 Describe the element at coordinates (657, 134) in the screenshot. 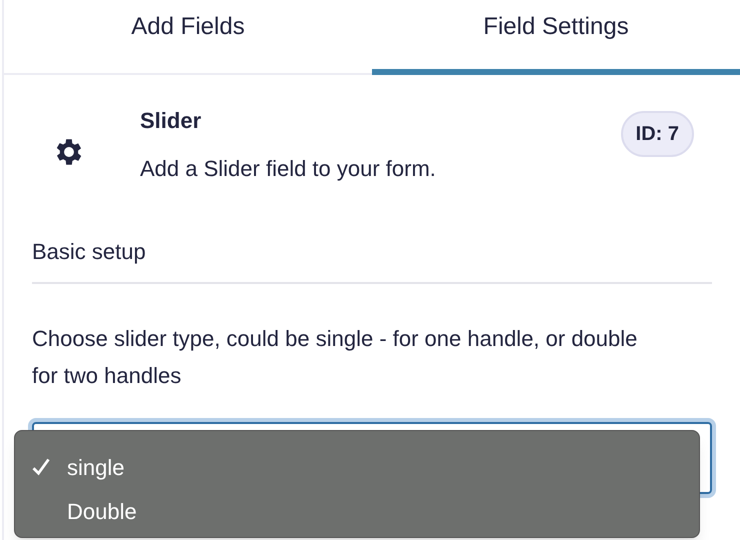

I see `id-badge: ID: 7` at that location.